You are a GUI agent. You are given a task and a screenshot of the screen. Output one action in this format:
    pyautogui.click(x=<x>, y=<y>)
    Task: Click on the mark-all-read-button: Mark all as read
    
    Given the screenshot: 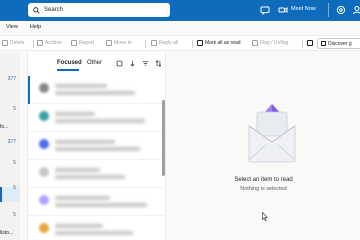 What is the action you would take?
    pyautogui.click(x=219, y=43)
    